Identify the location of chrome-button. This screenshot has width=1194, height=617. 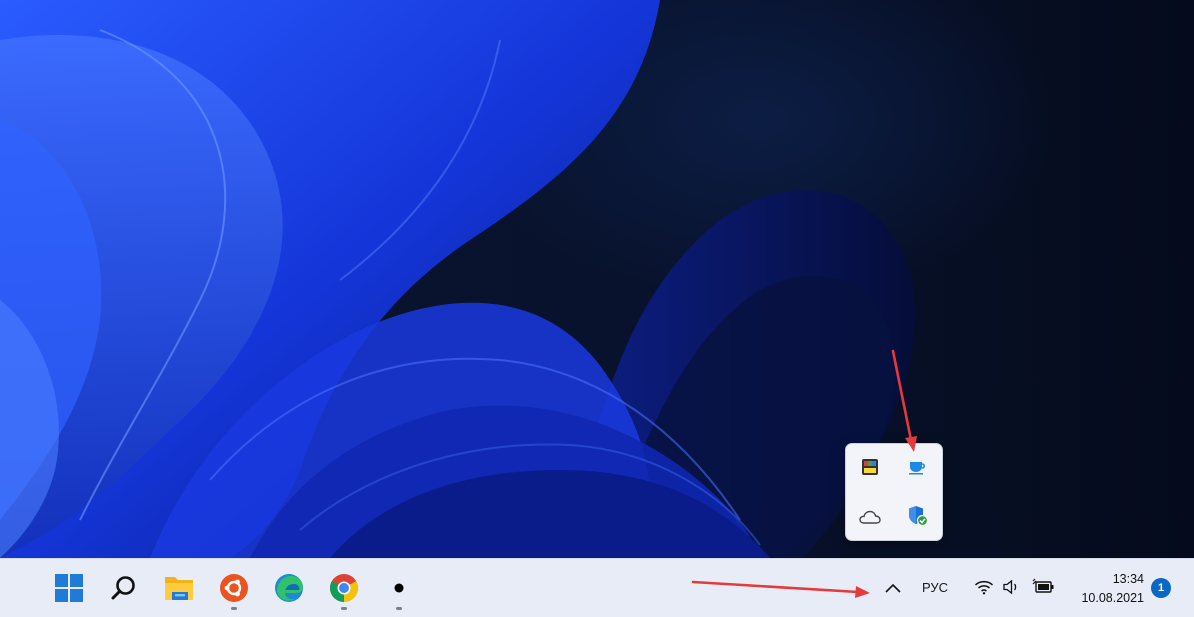
(344, 588).